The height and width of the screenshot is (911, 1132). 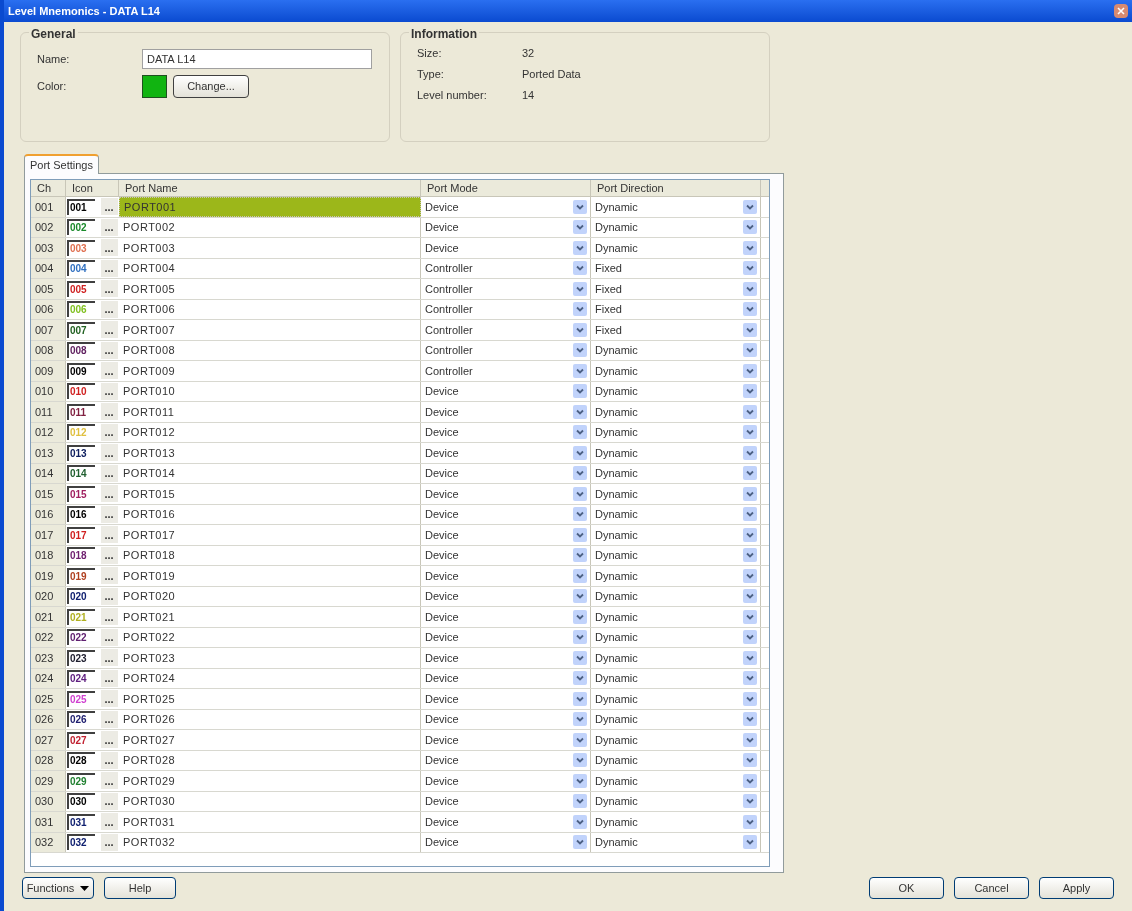 What do you see at coordinates (270, 391) in the screenshot?
I see `port-name-cell: PORT010` at bounding box center [270, 391].